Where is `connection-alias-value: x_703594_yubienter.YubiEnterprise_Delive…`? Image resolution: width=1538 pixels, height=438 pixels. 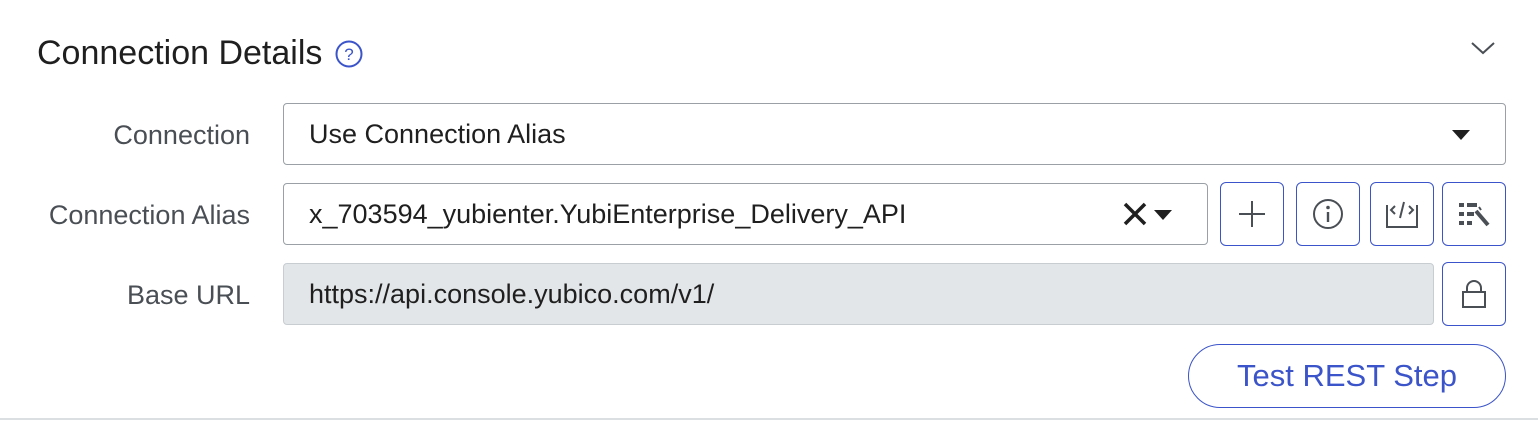
connection-alias-value: x_703594_yubienter.YubiEnterprise_Delive… is located at coordinates (608, 213).